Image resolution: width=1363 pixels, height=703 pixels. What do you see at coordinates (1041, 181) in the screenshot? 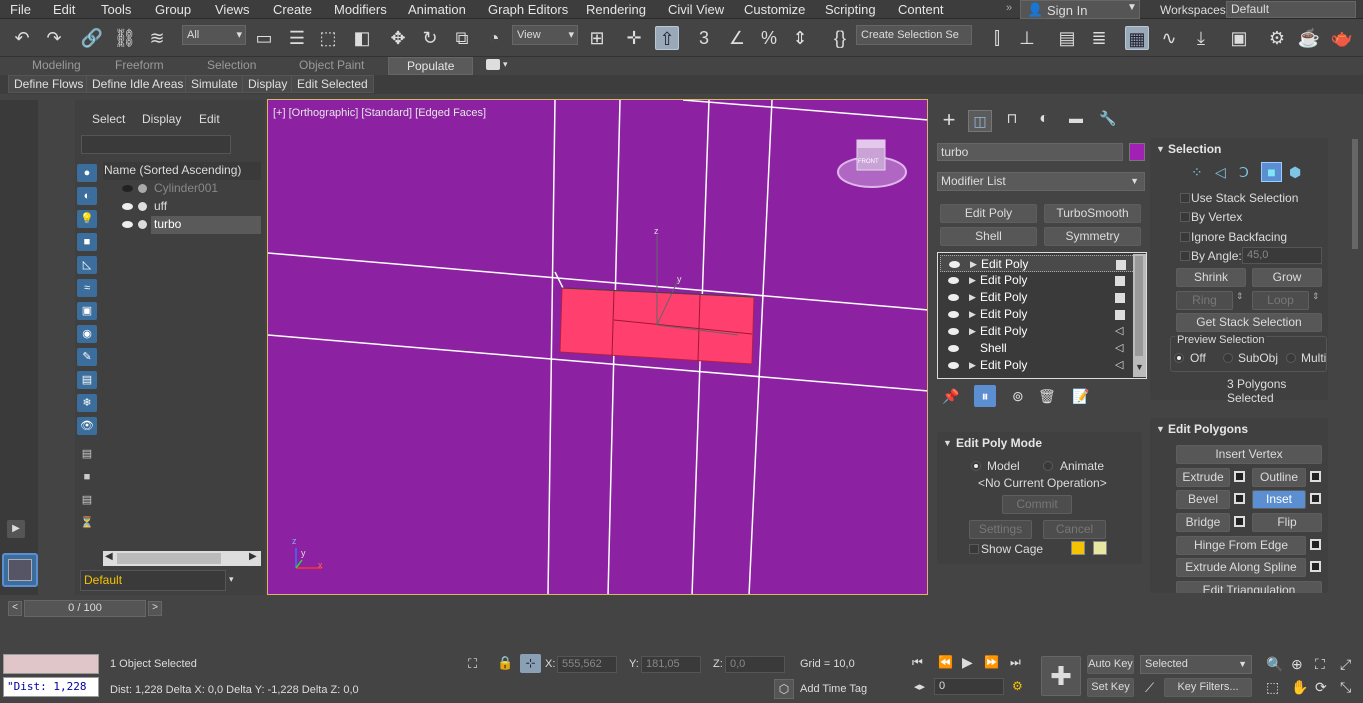
I see `modifier-list-dropdown: Modifier List ▼` at bounding box center [1041, 181].